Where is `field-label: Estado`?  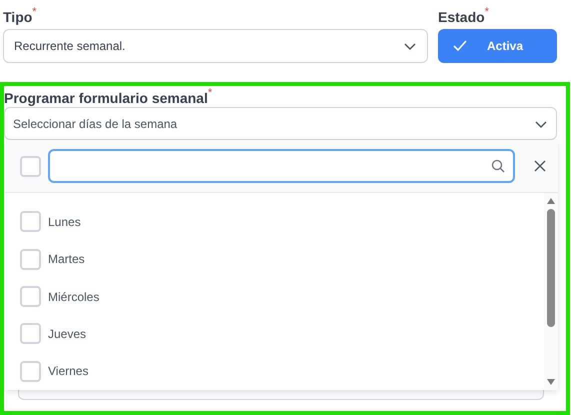
field-label: Estado is located at coordinates (461, 17).